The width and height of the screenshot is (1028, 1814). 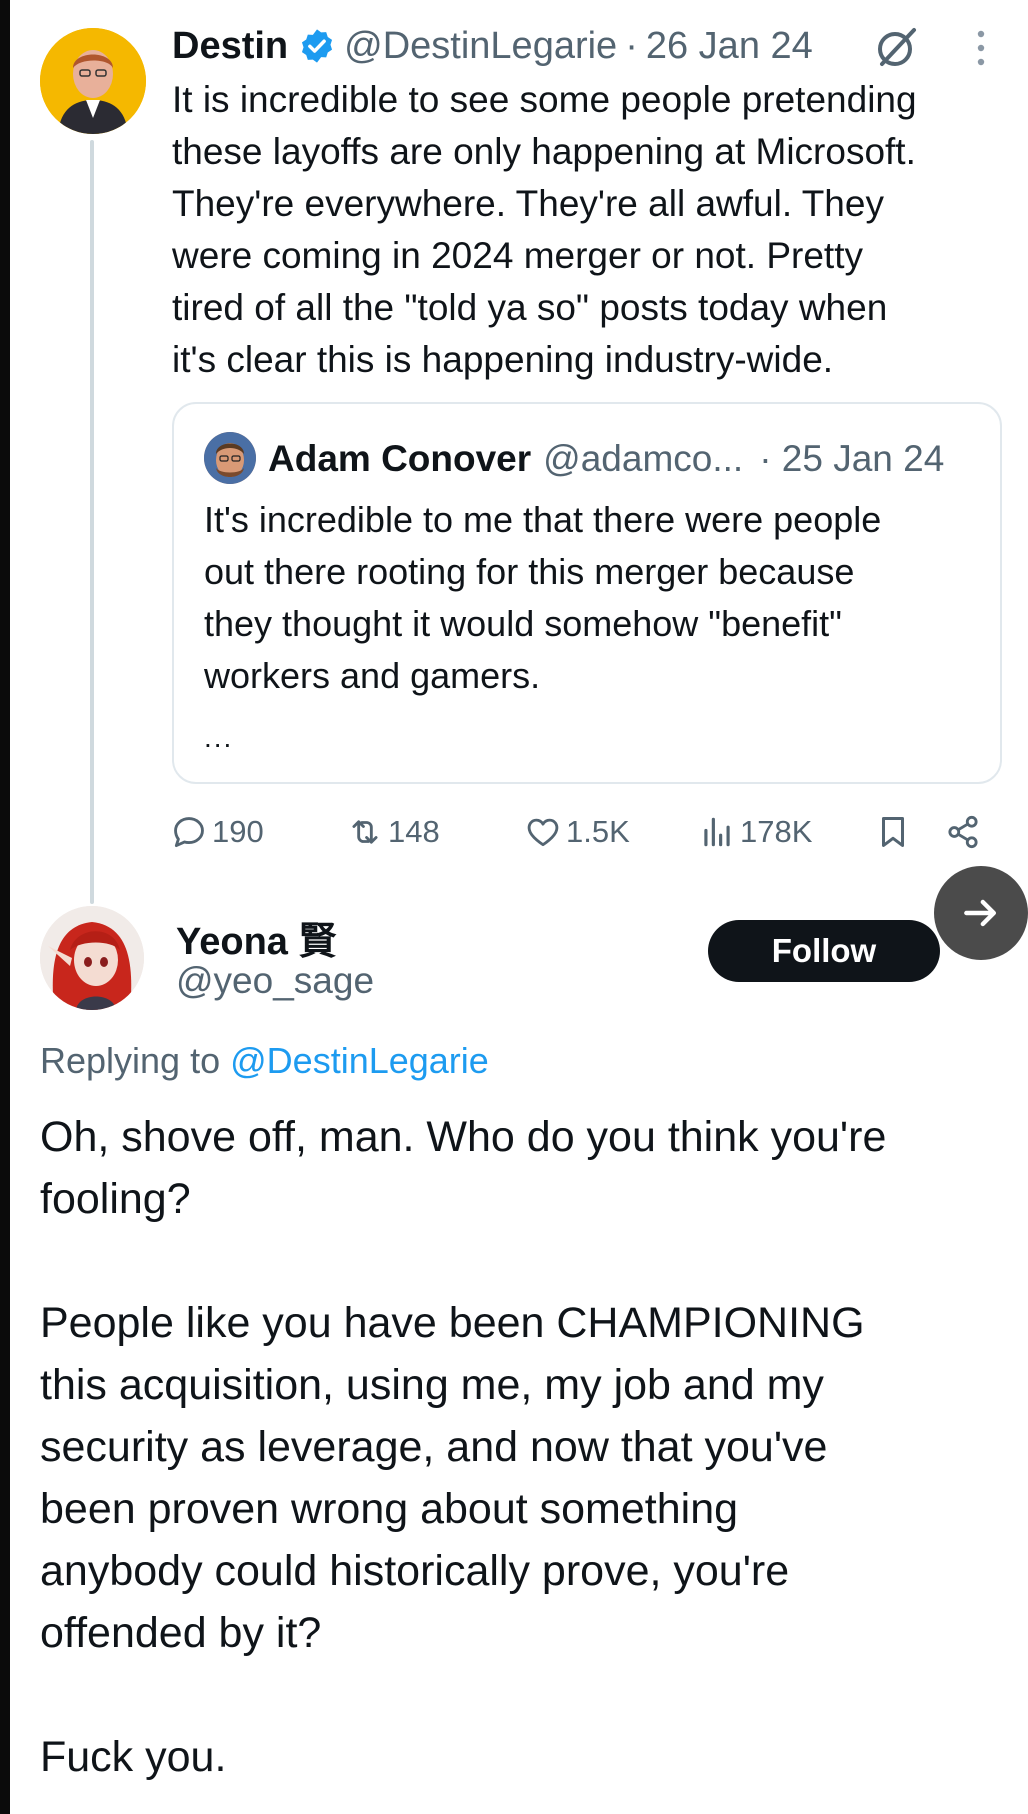 I want to click on retweet-button: 148, so click(x=393, y=832).